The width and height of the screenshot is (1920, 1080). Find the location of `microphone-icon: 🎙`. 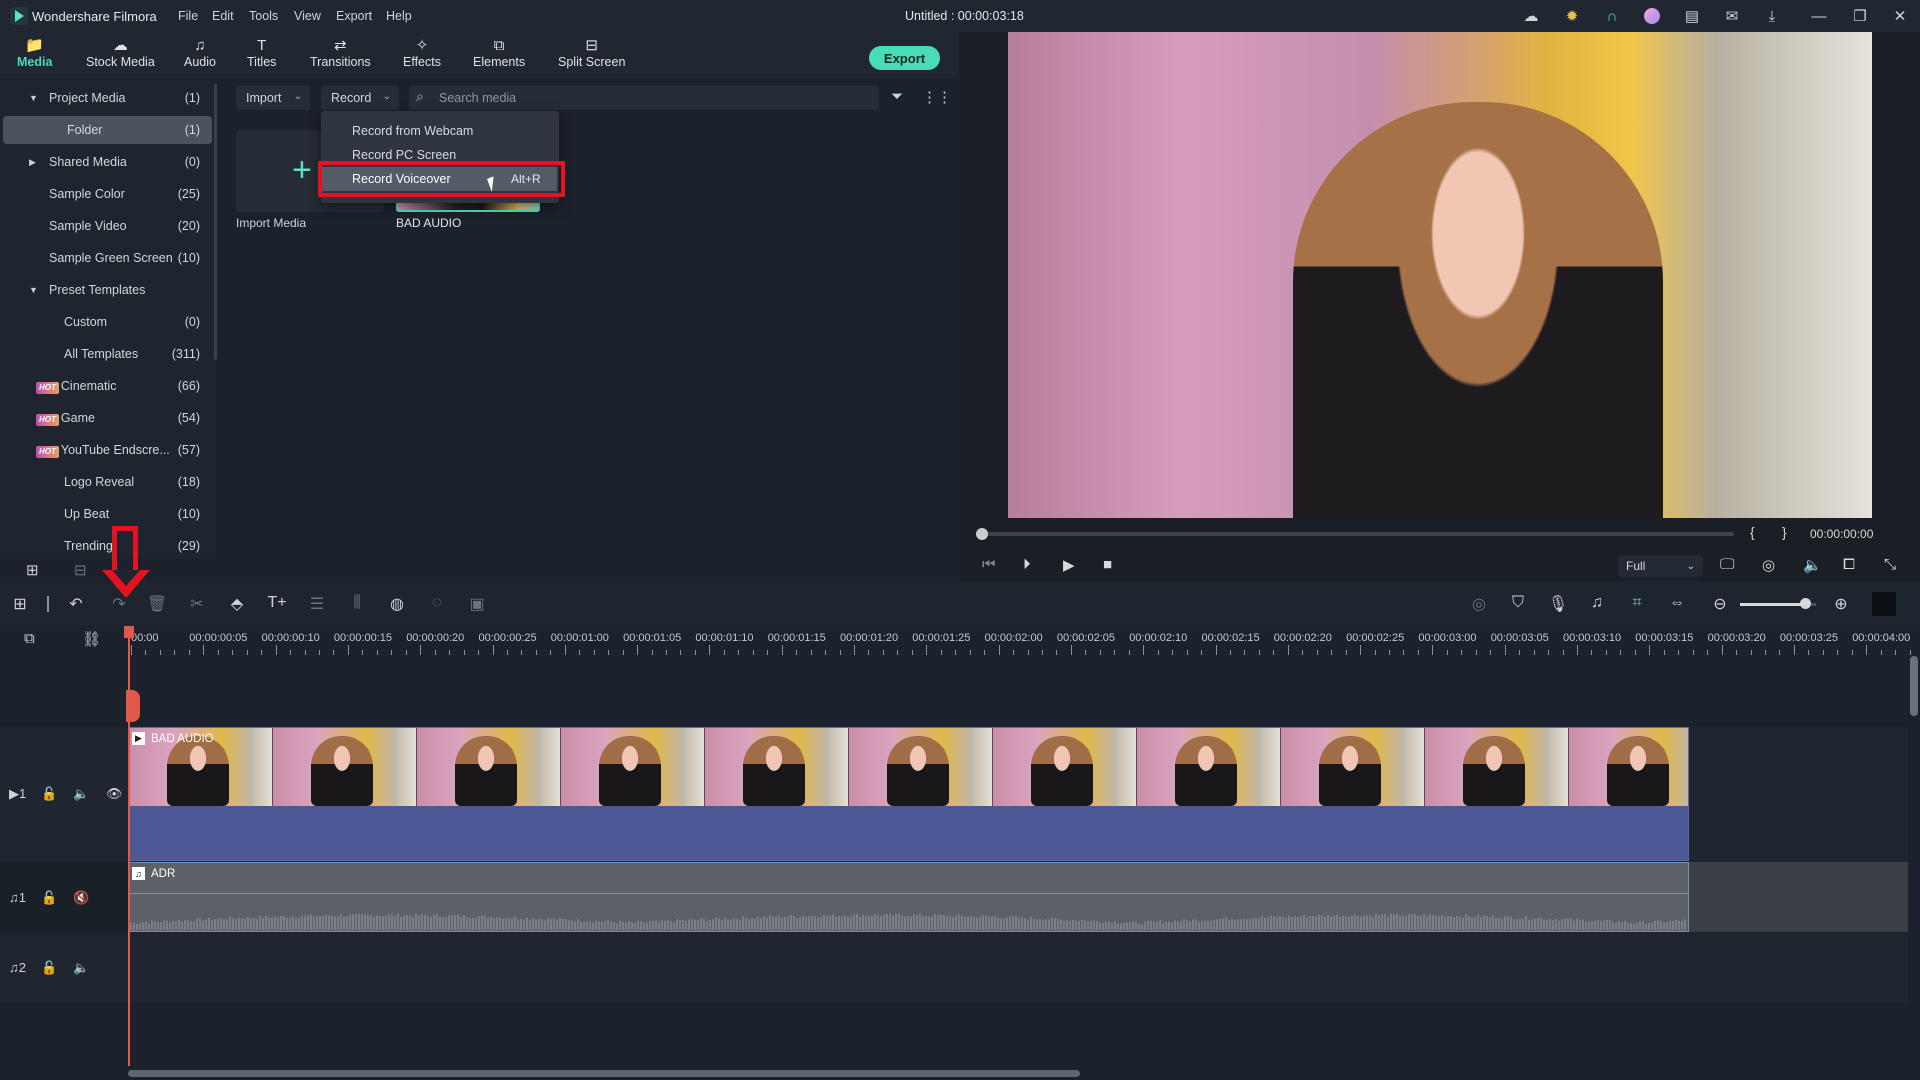

microphone-icon: 🎙 is located at coordinates (1558, 604).